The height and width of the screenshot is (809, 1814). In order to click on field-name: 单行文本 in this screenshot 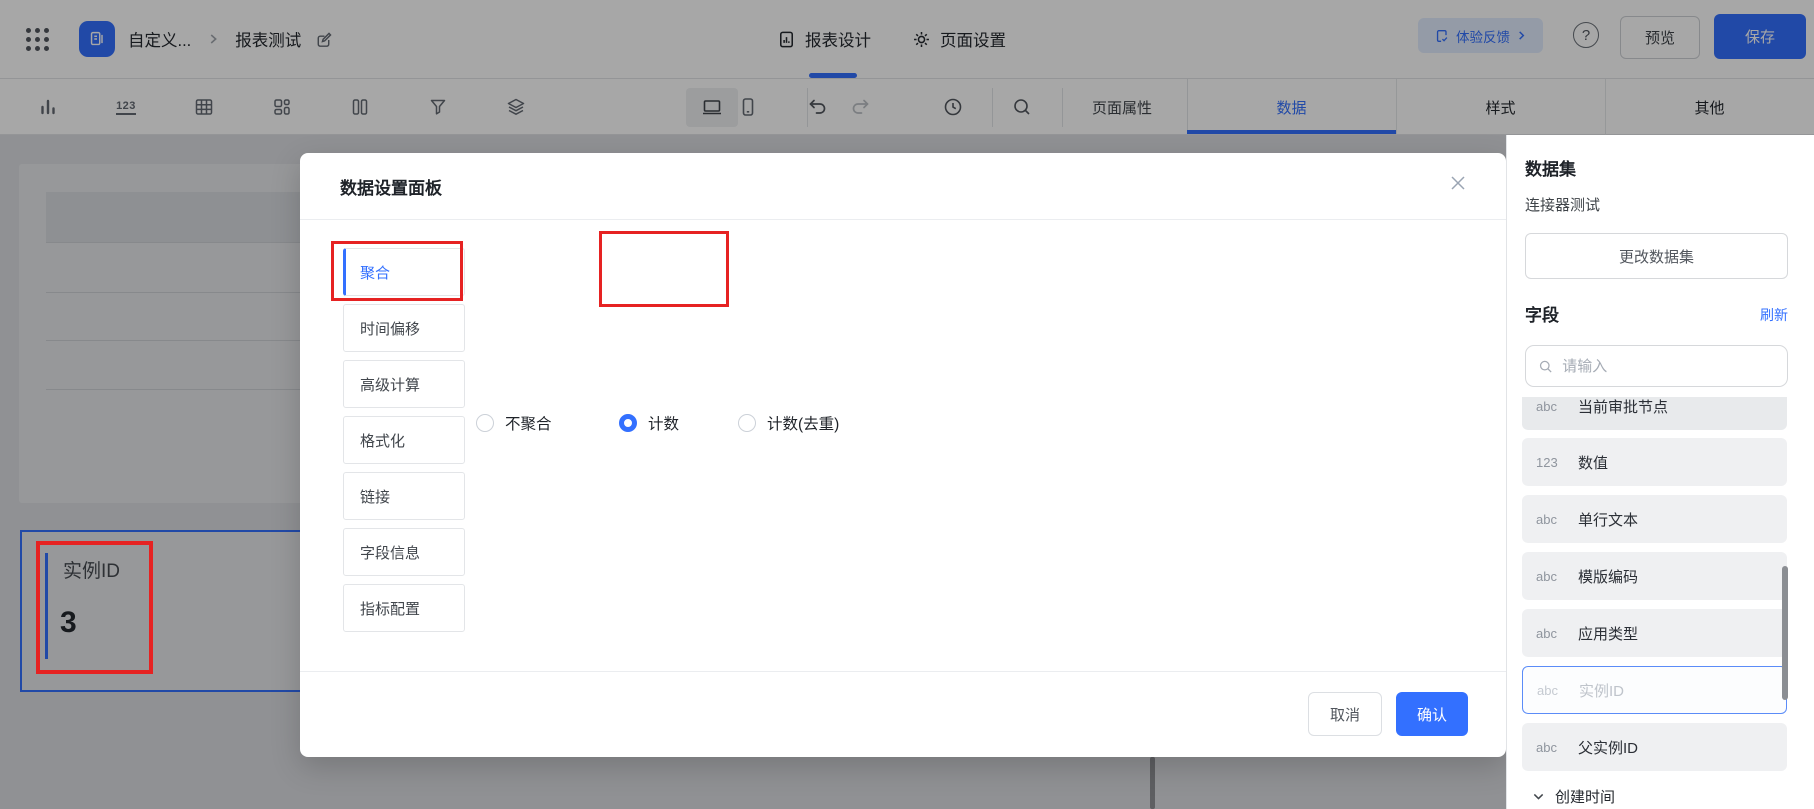, I will do `click(1608, 520)`.